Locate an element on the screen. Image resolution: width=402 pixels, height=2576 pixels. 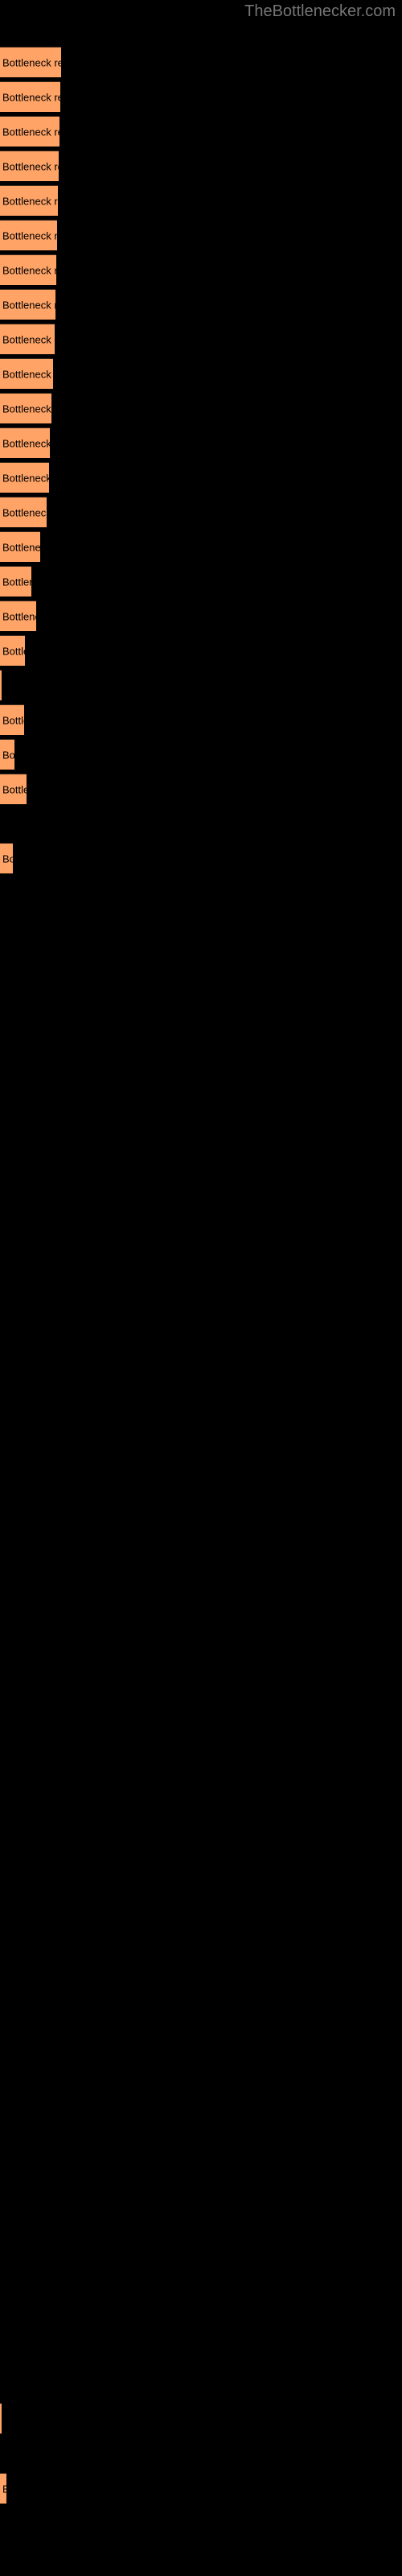
bar-24: Bottleneck result is located at coordinates (1, 2418).